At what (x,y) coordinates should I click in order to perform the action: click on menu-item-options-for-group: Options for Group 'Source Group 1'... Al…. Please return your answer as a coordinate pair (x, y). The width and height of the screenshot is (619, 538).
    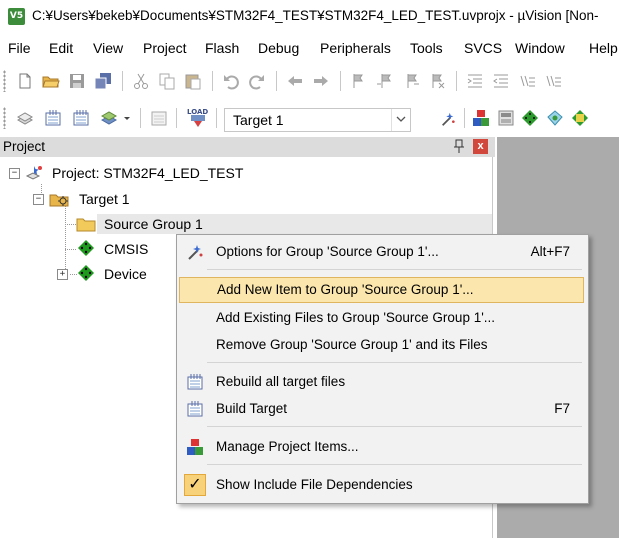
    Looking at the image, I should click on (381, 252).